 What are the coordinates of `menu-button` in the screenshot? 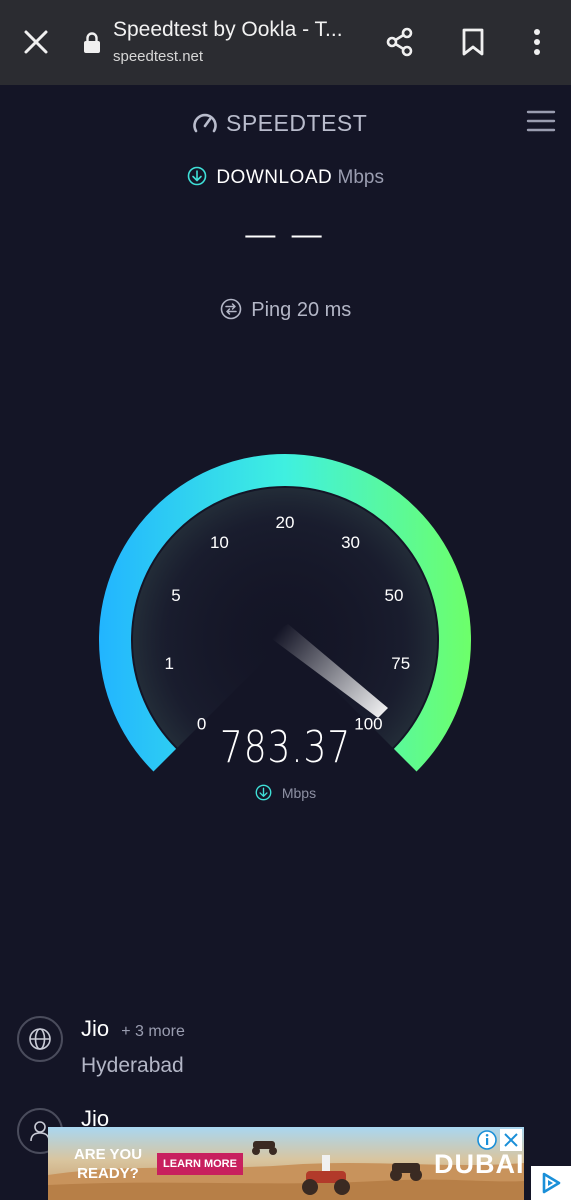 It's located at (541, 121).